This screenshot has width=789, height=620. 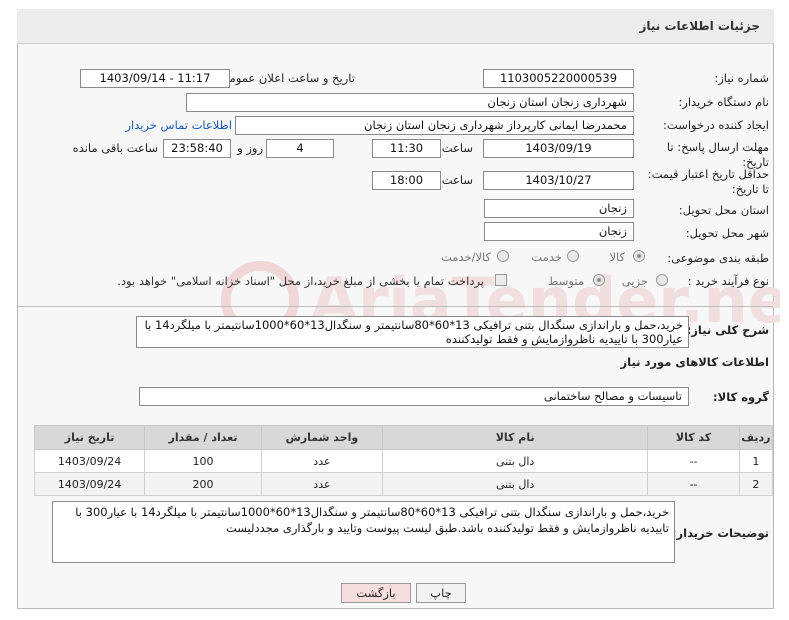 I want to click on category-label: طبقه بندی موضوعی:, so click(x=718, y=258).